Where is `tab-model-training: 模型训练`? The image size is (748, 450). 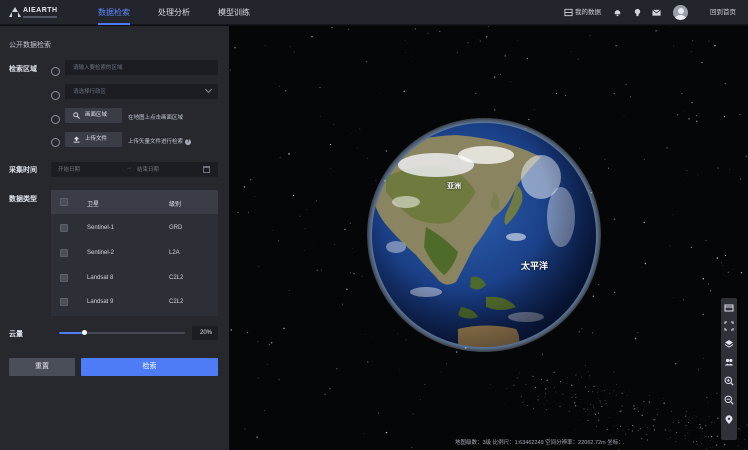
tab-model-training: 模型训练 is located at coordinates (234, 12).